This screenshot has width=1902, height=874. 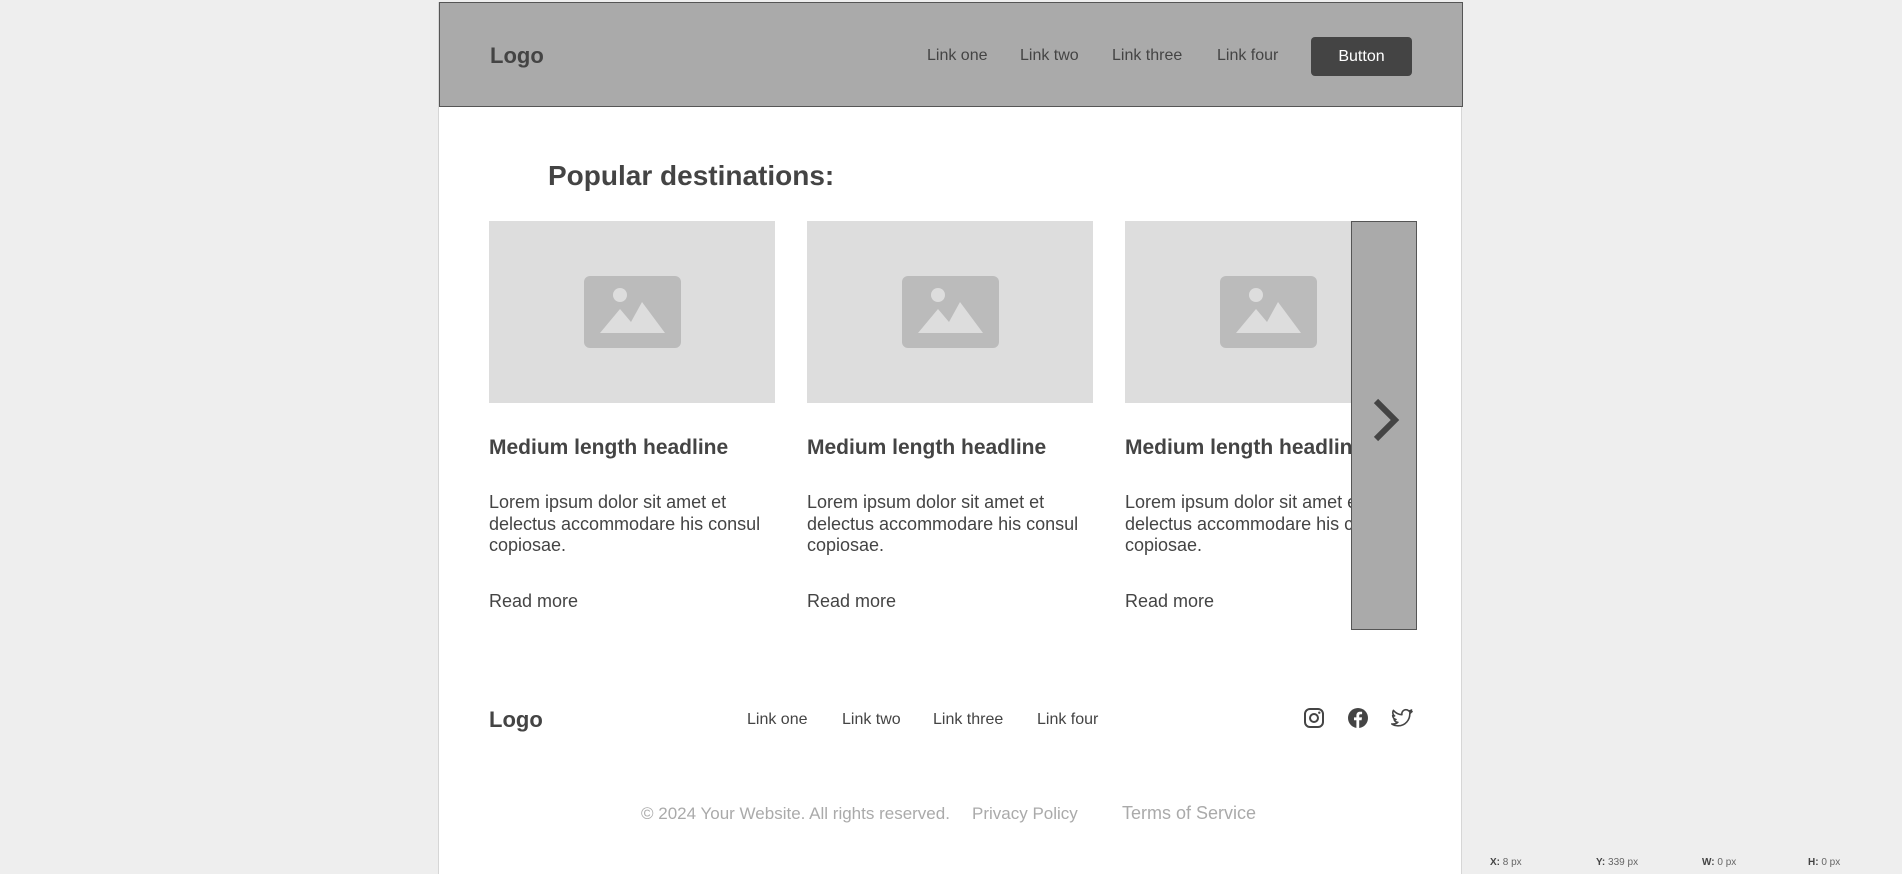 What do you see at coordinates (968, 720) in the screenshot?
I see `footer-link-three: Link three` at bounding box center [968, 720].